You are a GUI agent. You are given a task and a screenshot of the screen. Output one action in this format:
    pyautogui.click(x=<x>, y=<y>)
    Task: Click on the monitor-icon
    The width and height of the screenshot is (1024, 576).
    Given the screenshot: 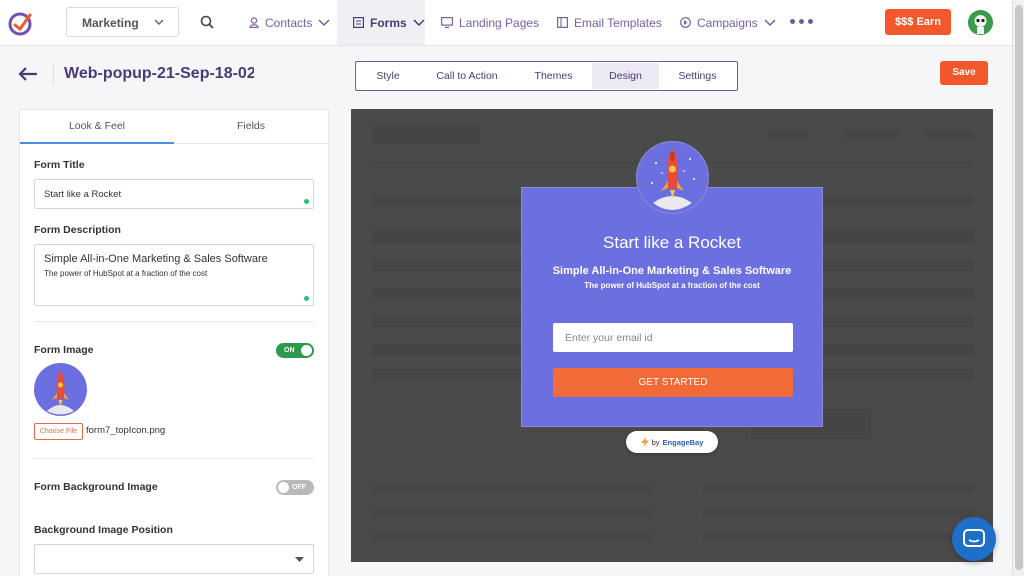 What is the action you would take?
    pyautogui.click(x=447, y=22)
    